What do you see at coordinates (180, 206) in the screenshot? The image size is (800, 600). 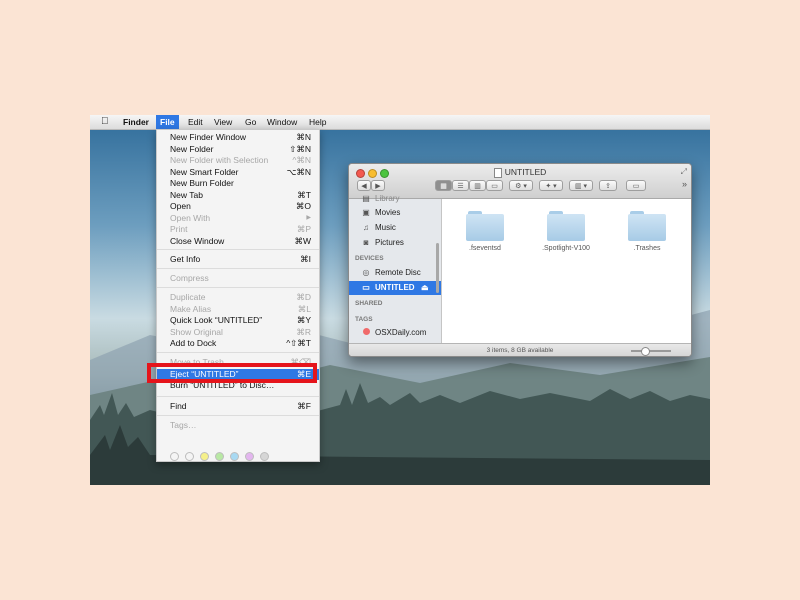 I see `menu-item-label: Open` at bounding box center [180, 206].